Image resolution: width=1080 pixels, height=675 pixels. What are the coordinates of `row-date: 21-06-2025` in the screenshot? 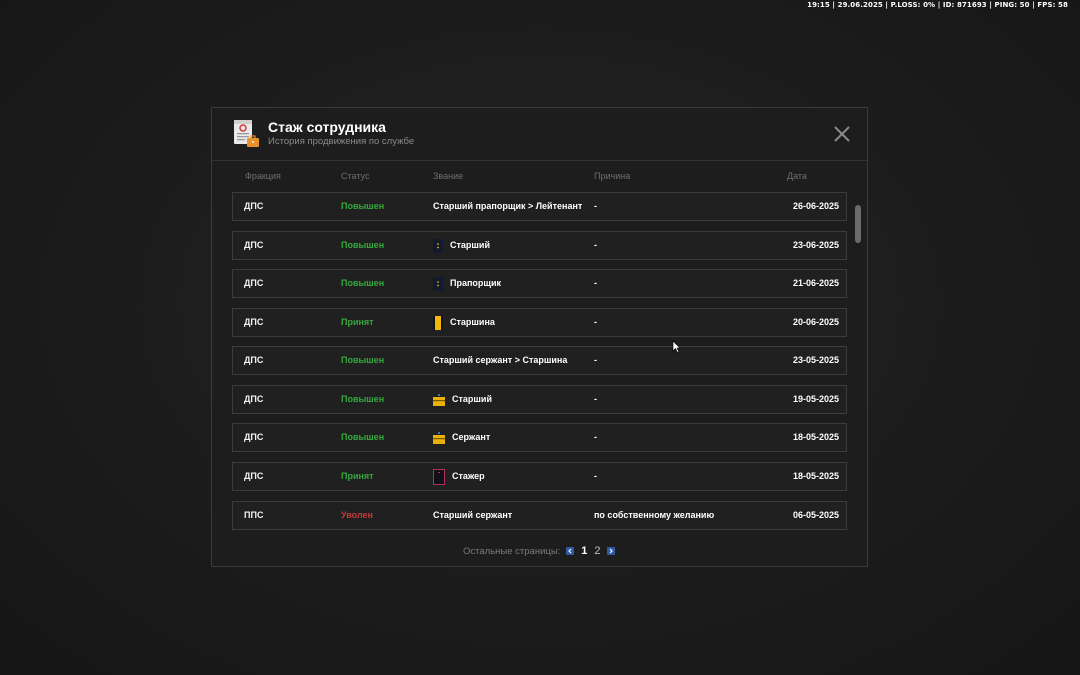 It's located at (815, 283).